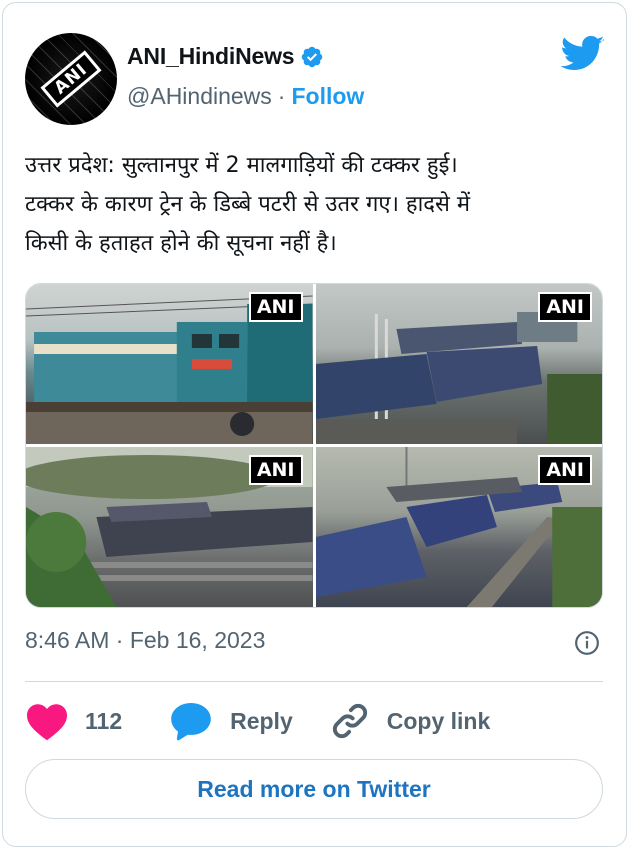 This screenshot has height=849, width=629. Describe the element at coordinates (314, 789) in the screenshot. I see `read-more-button: Read more on Twitter` at that location.